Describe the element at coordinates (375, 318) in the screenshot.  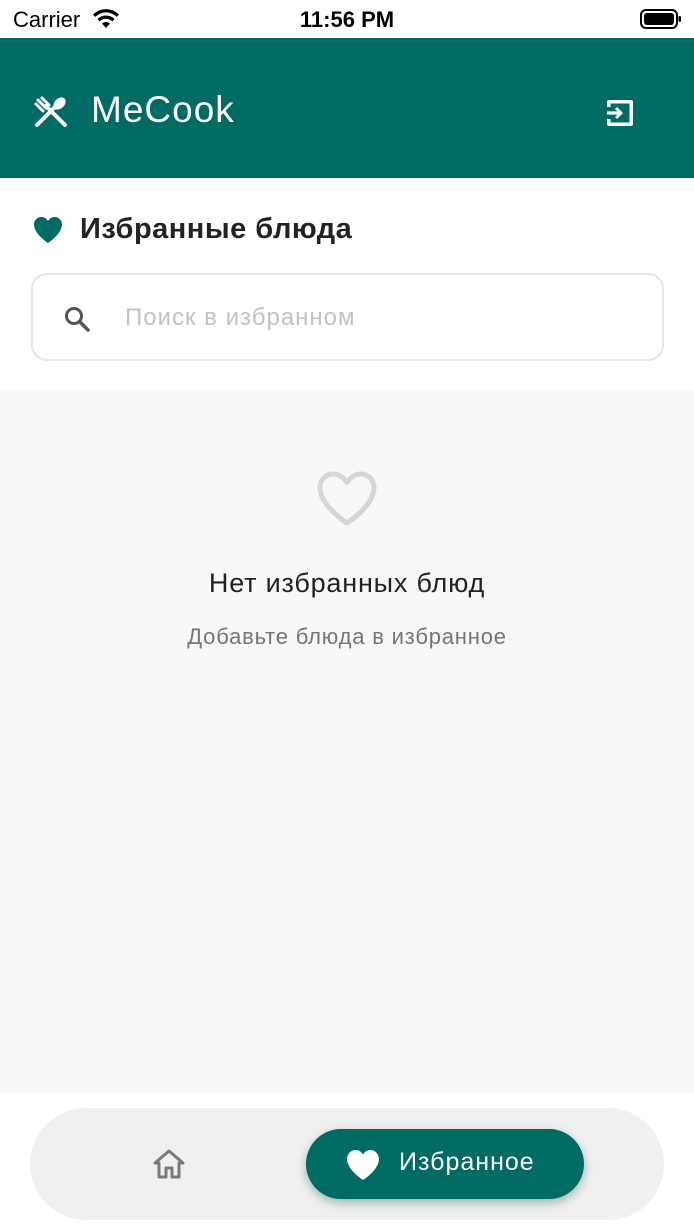
I see `search-input` at that location.